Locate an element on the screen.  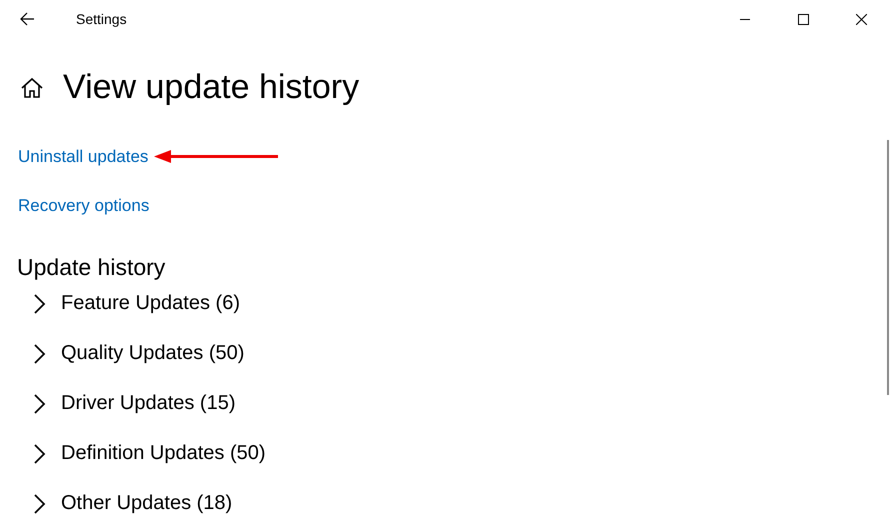
category-item: Definition Updates (50) is located at coordinates (461, 453).